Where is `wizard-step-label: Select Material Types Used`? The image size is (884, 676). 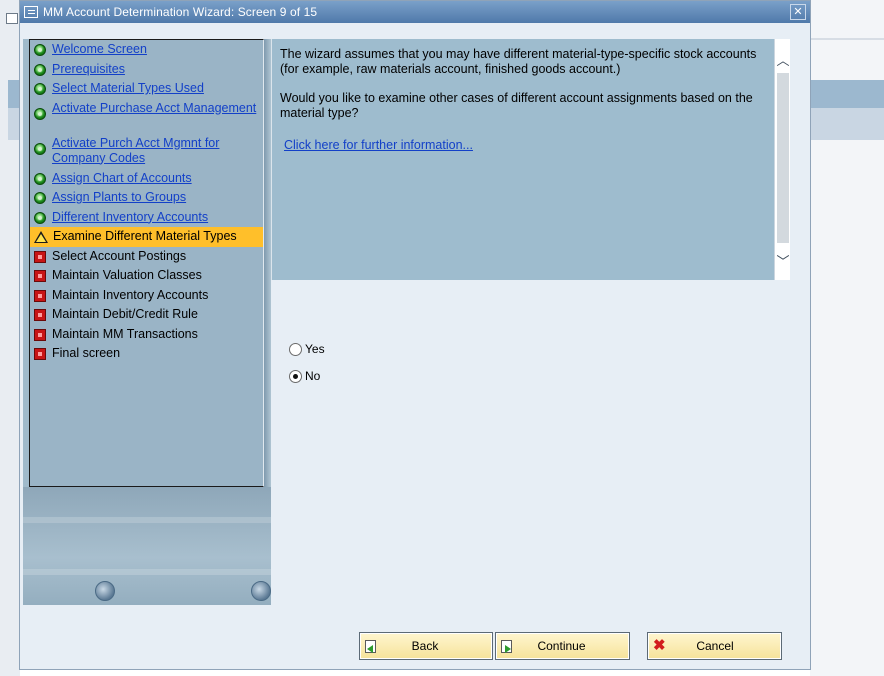
wizard-step-label: Select Material Types Used is located at coordinates (128, 88).